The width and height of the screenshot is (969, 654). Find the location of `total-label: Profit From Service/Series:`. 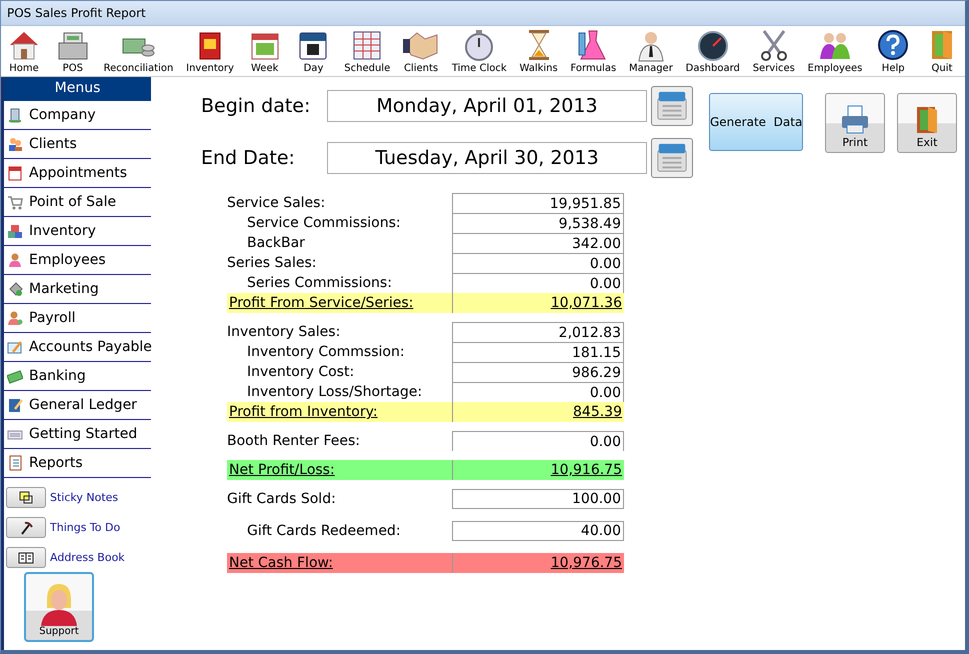

total-label: Profit From Service/Series: is located at coordinates (321, 303).